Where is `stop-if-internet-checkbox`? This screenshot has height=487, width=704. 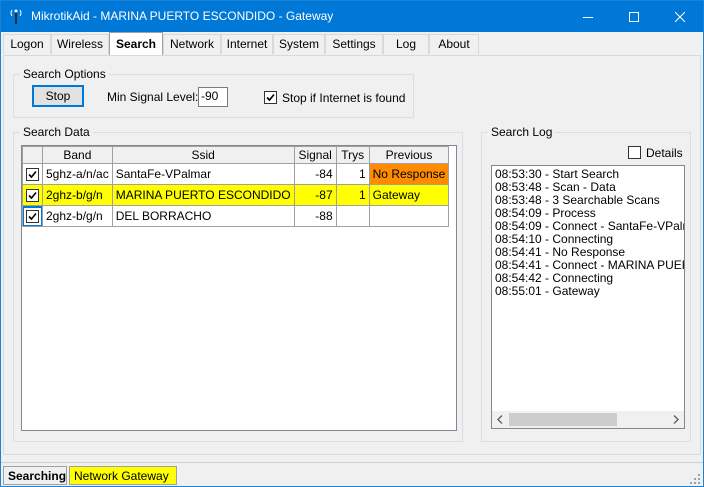
stop-if-internet-checkbox is located at coordinates (270, 97).